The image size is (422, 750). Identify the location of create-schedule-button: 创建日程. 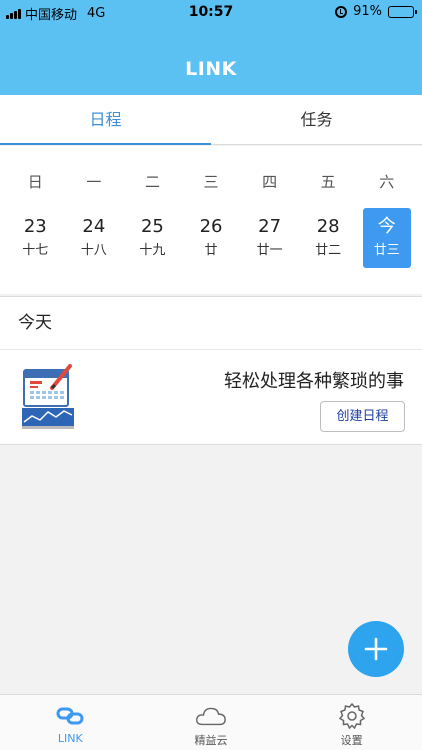
(362, 416).